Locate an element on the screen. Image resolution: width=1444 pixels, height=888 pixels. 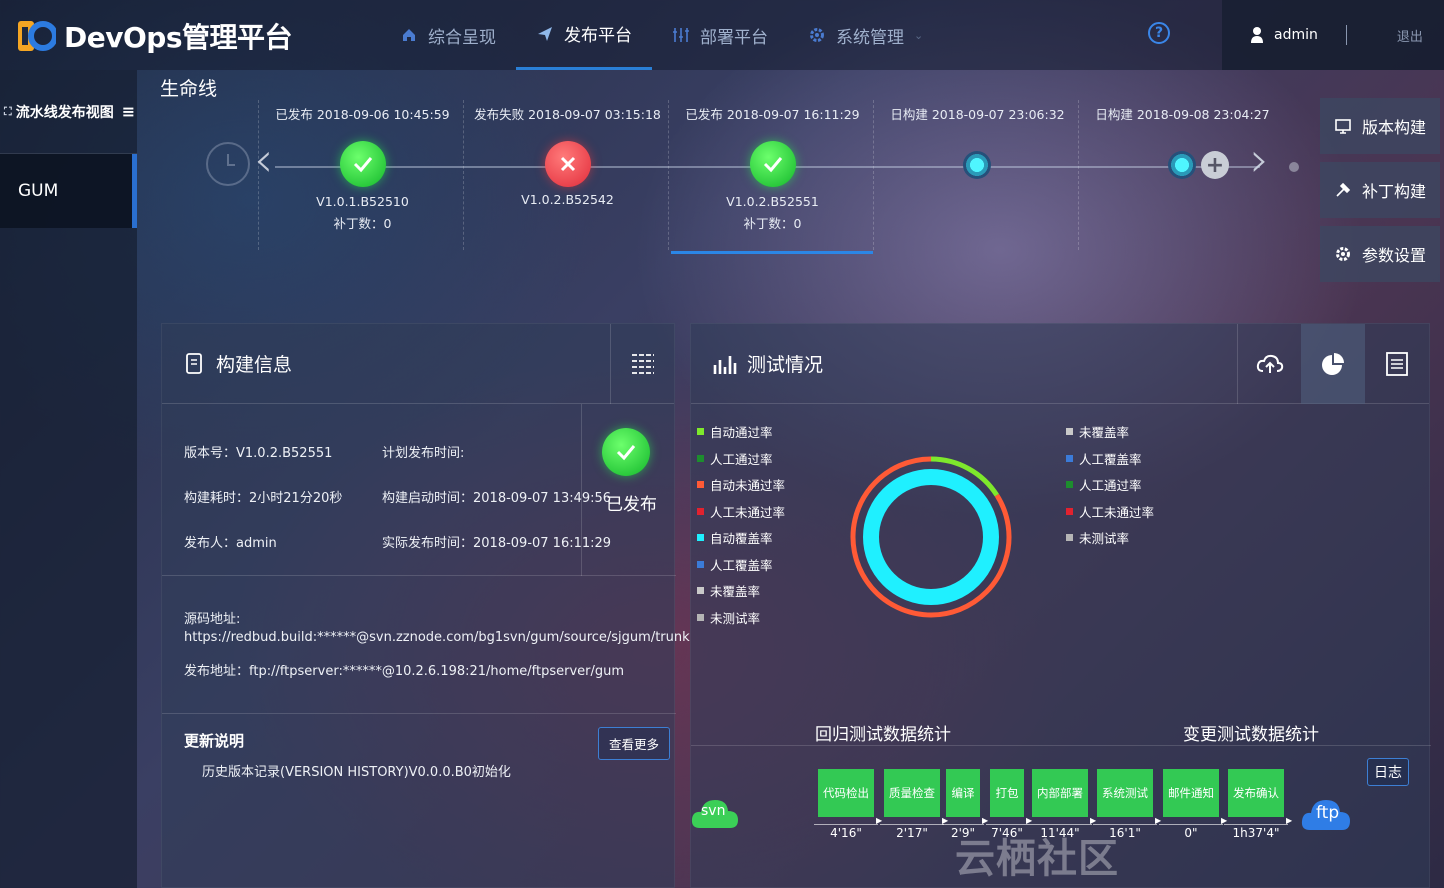
user-icon is located at coordinates (1257, 35).